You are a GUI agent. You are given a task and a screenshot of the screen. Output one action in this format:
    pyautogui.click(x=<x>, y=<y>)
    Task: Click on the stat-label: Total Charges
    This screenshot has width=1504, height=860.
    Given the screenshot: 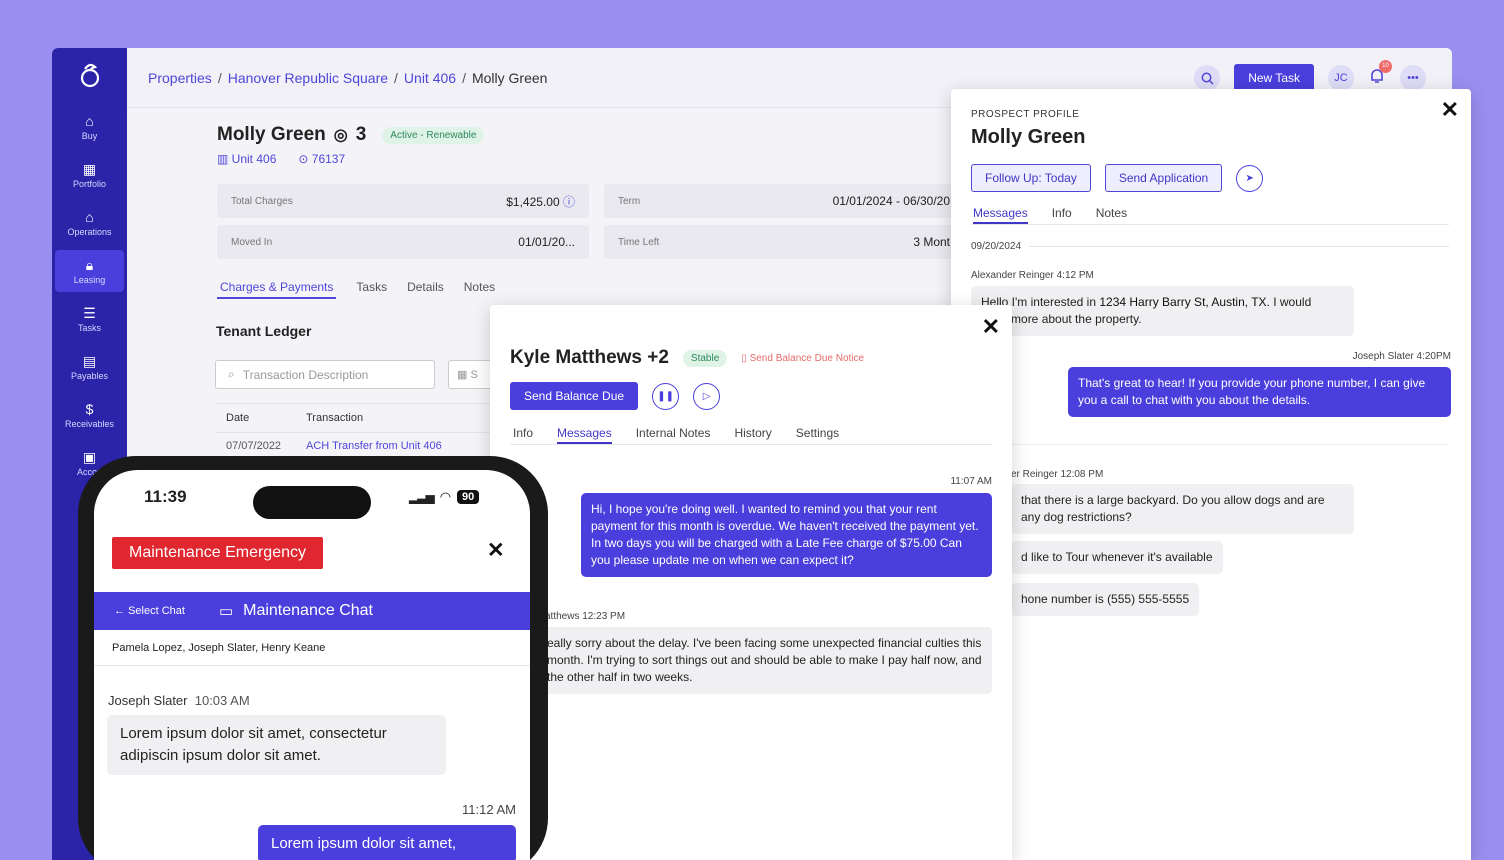 What is the action you would take?
    pyautogui.click(x=262, y=201)
    